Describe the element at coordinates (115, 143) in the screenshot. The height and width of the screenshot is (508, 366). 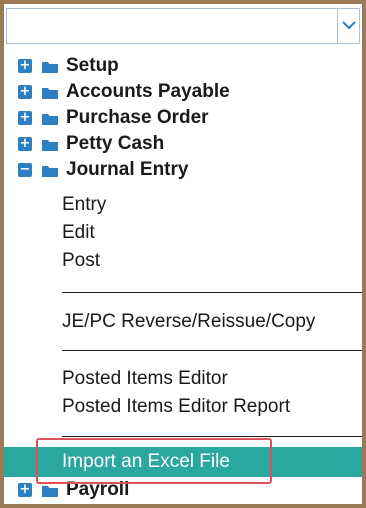
I see `tree-node-label: Petty Cash` at that location.